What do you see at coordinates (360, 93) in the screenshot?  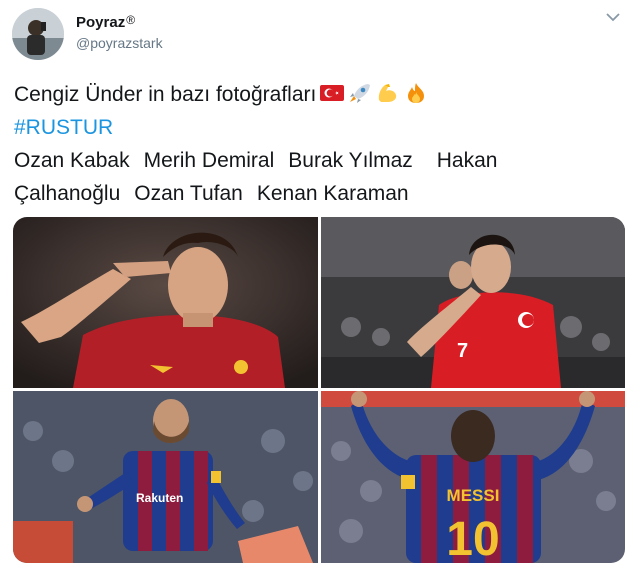 I see `rocket-icon` at bounding box center [360, 93].